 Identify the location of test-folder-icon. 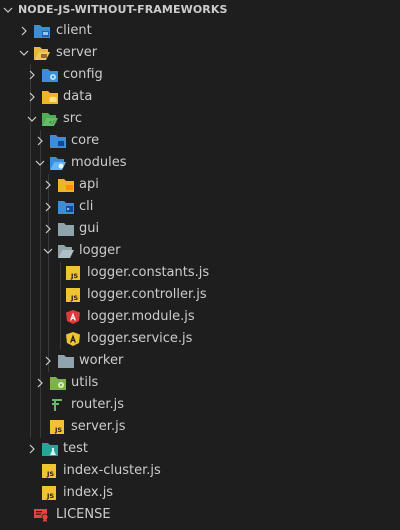
(50, 449).